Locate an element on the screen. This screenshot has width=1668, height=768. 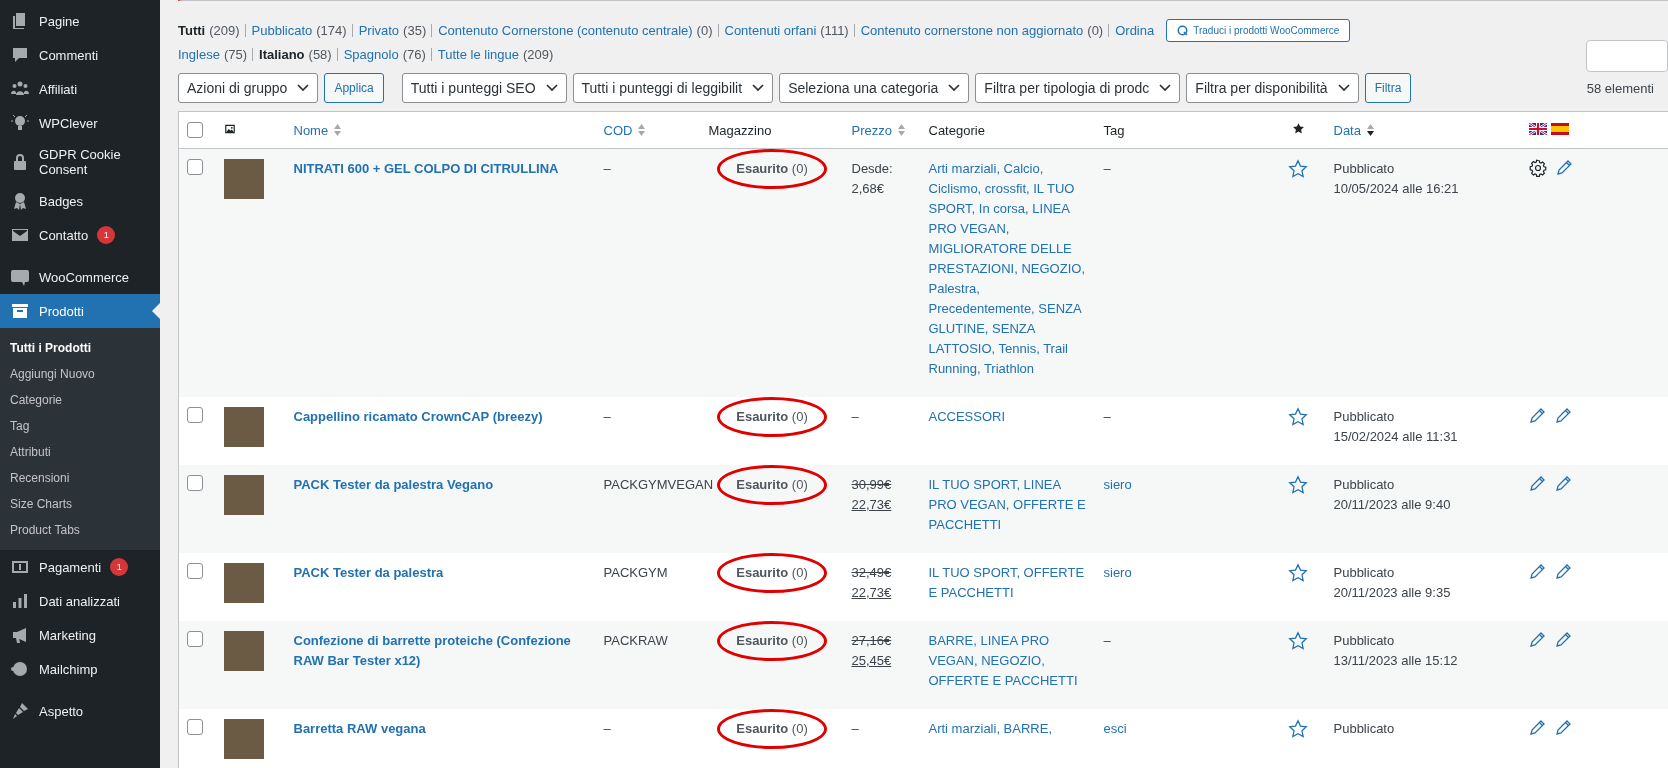
status-count: (0) is located at coordinates (1095, 30).